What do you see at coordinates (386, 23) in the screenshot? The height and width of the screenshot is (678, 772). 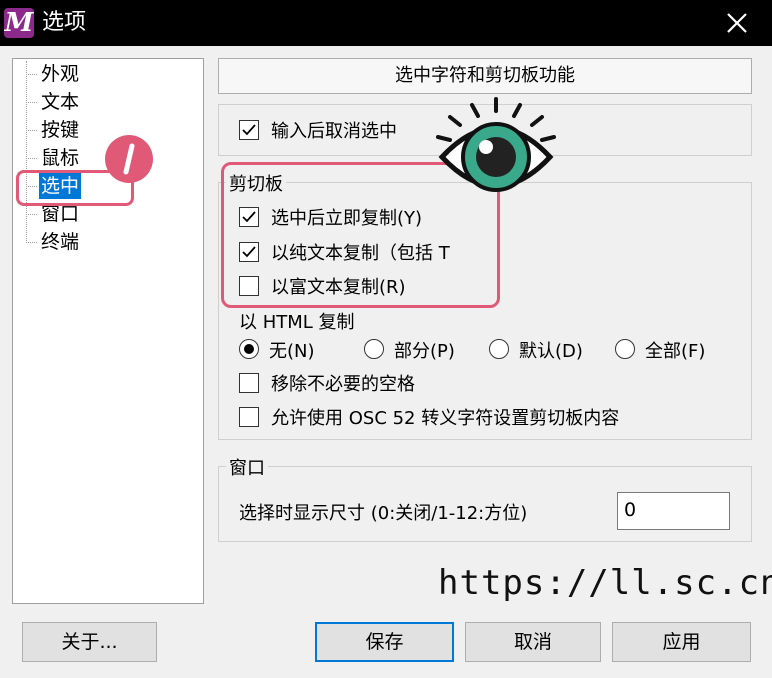 I see `title-bar: M 选项` at bounding box center [386, 23].